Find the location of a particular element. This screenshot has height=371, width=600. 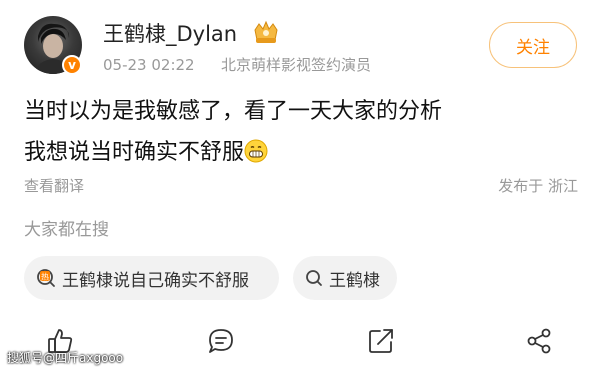

comment-icon is located at coordinates (221, 341).